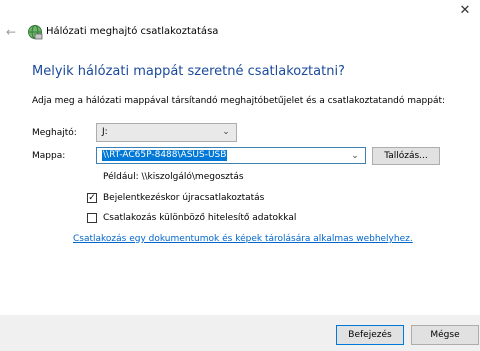 This screenshot has width=480, height=351. What do you see at coordinates (105, 132) in the screenshot?
I see `drive-select-value: J:` at bounding box center [105, 132].